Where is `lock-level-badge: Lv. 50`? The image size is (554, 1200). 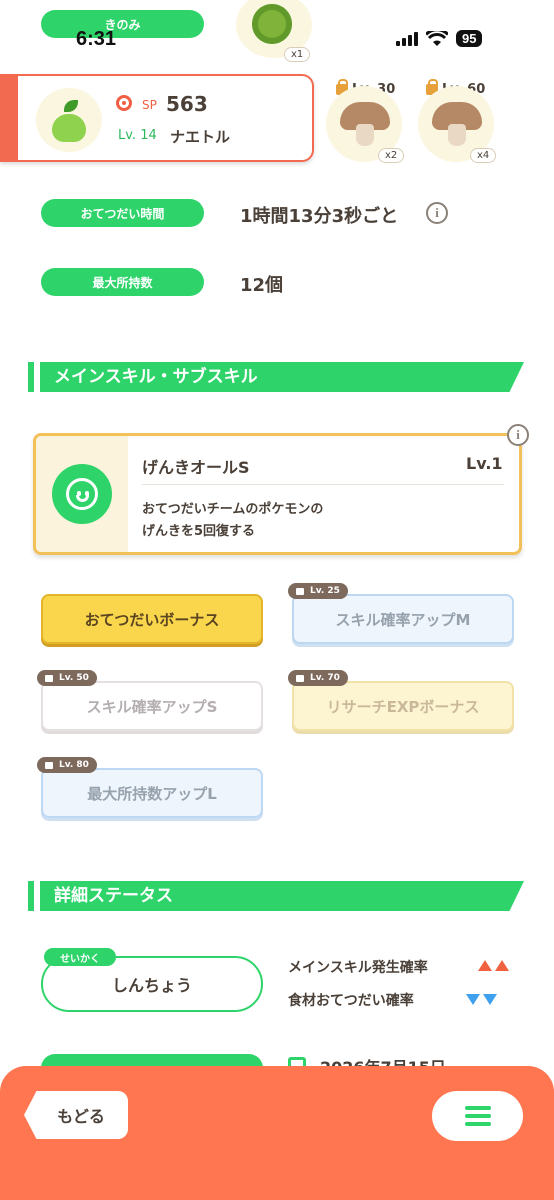
lock-level-badge: Lv. 50 is located at coordinates (67, 678).